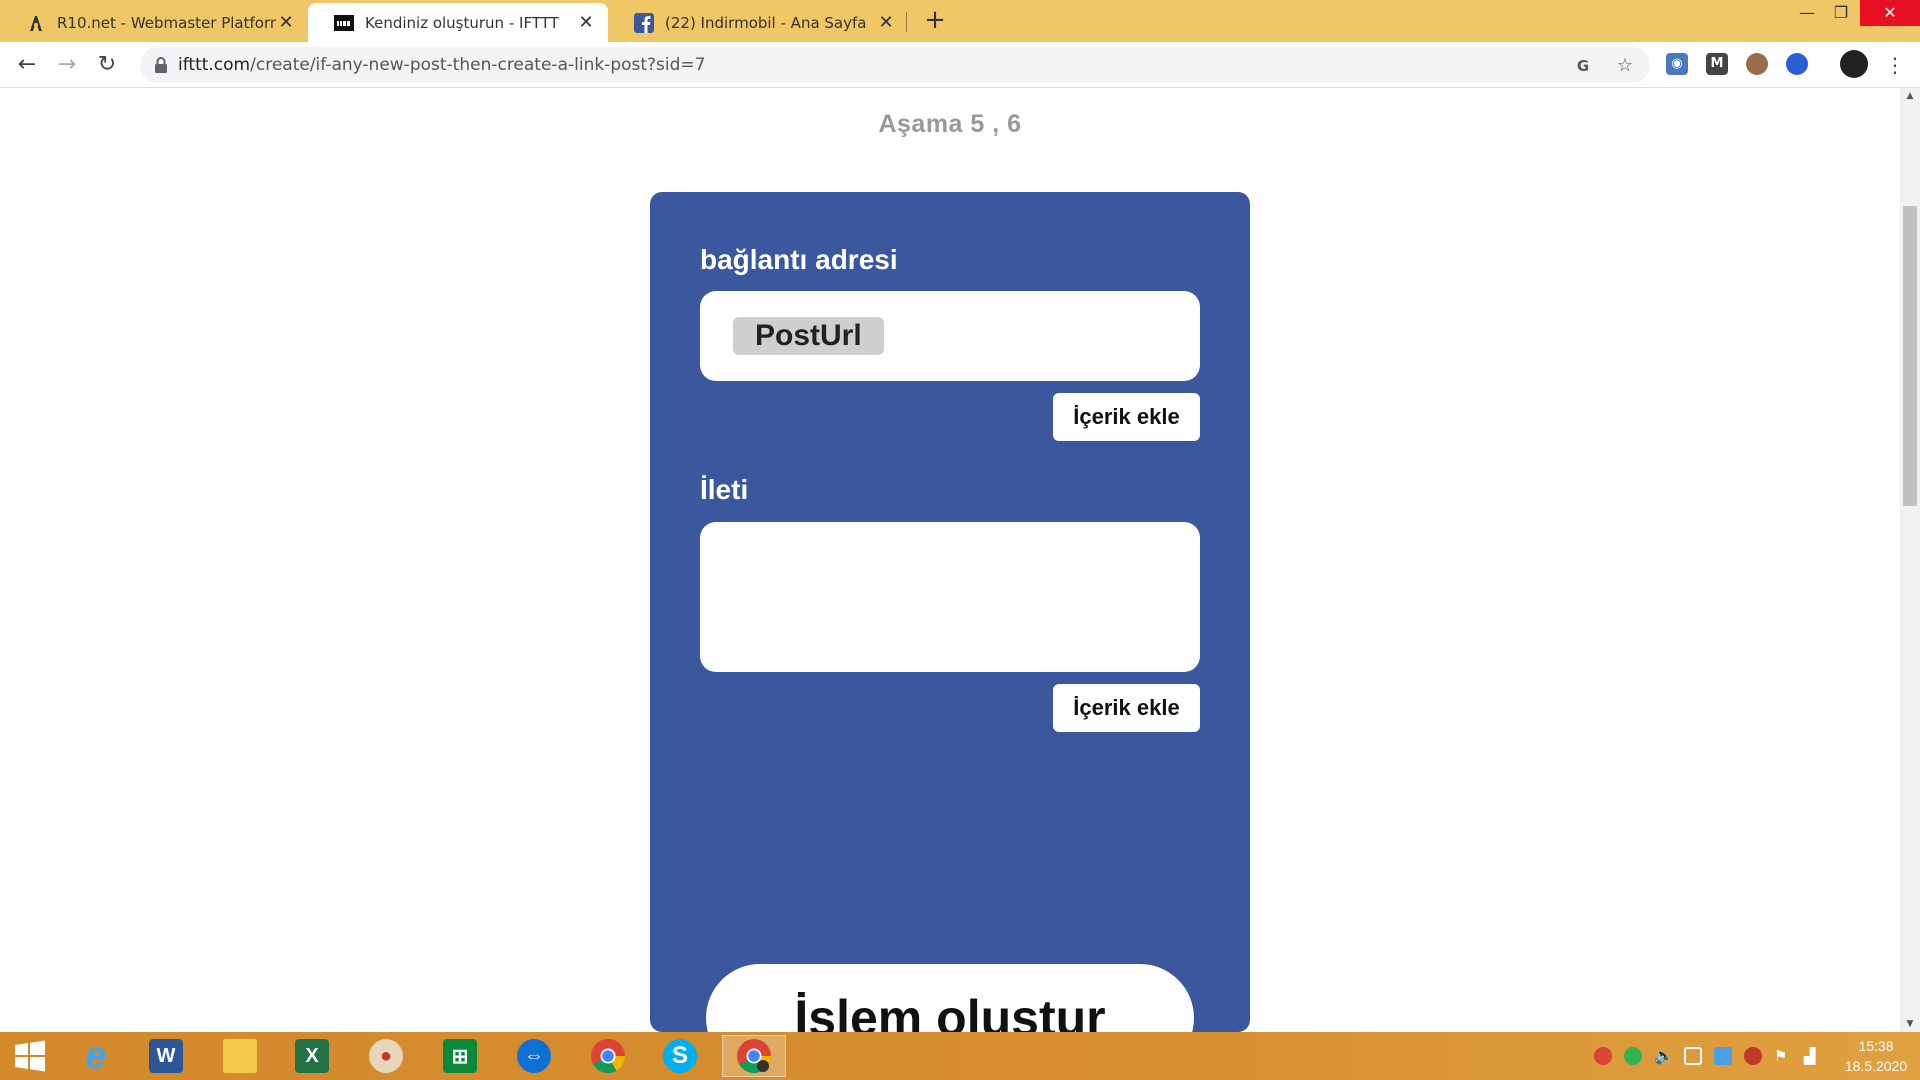 This screenshot has width=1920, height=1080. Describe the element at coordinates (36, 23) in the screenshot. I see `r10-icon` at that location.